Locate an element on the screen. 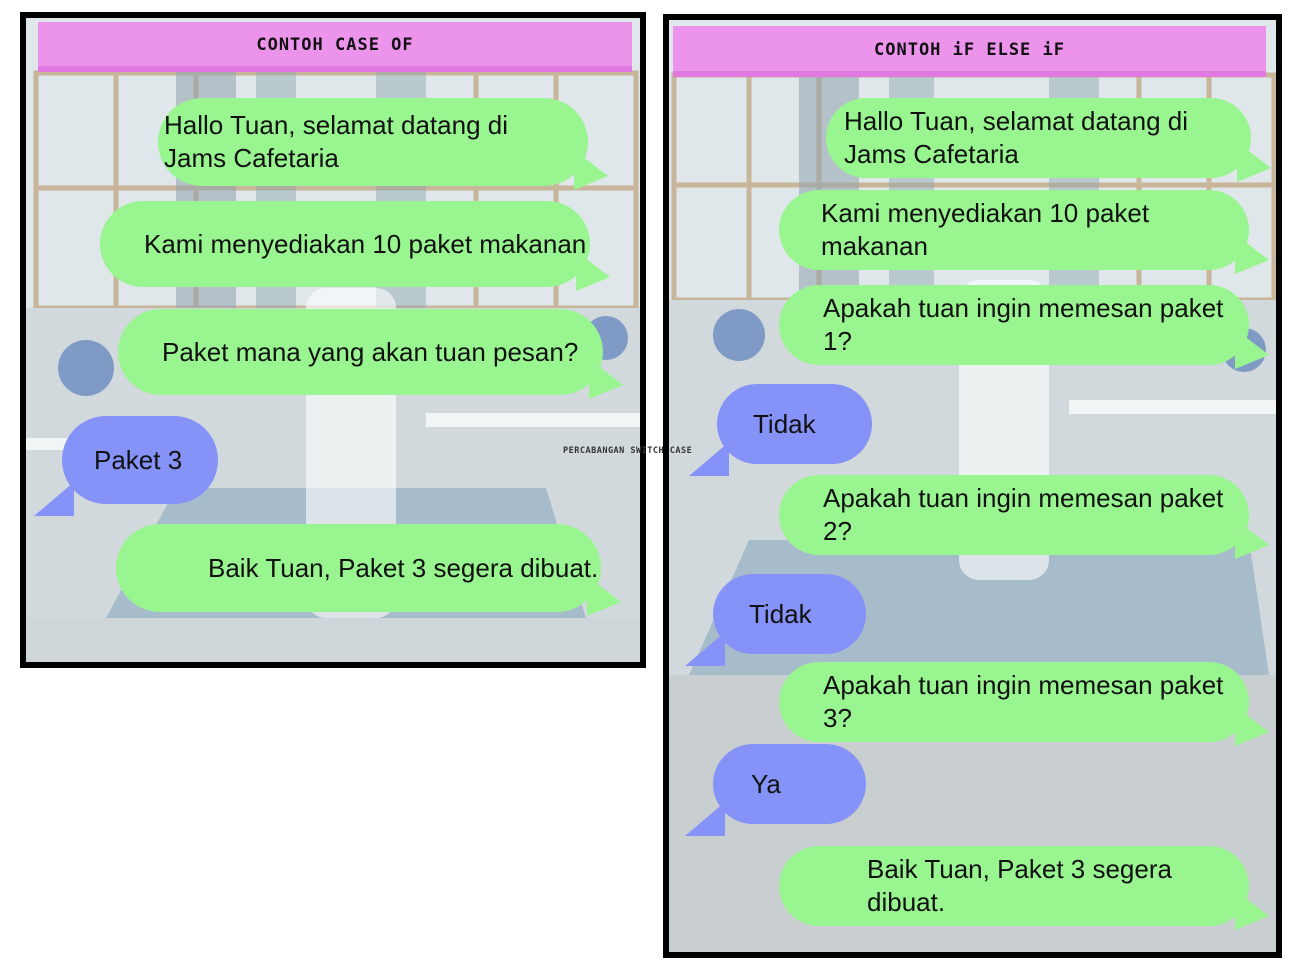 The width and height of the screenshot is (1295, 972). chat-bubble-reply-3: Ya is located at coordinates (775, 790).